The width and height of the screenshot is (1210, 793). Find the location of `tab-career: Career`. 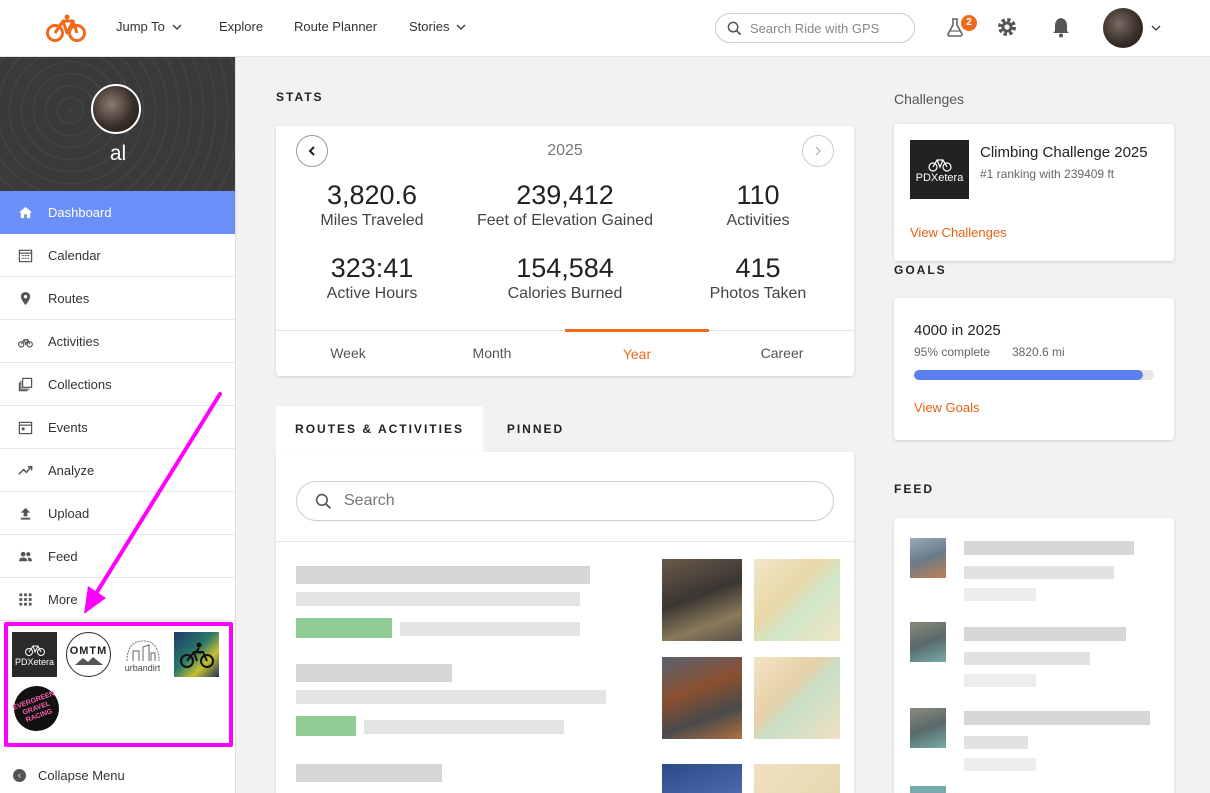

tab-career: Career is located at coordinates (782, 354).